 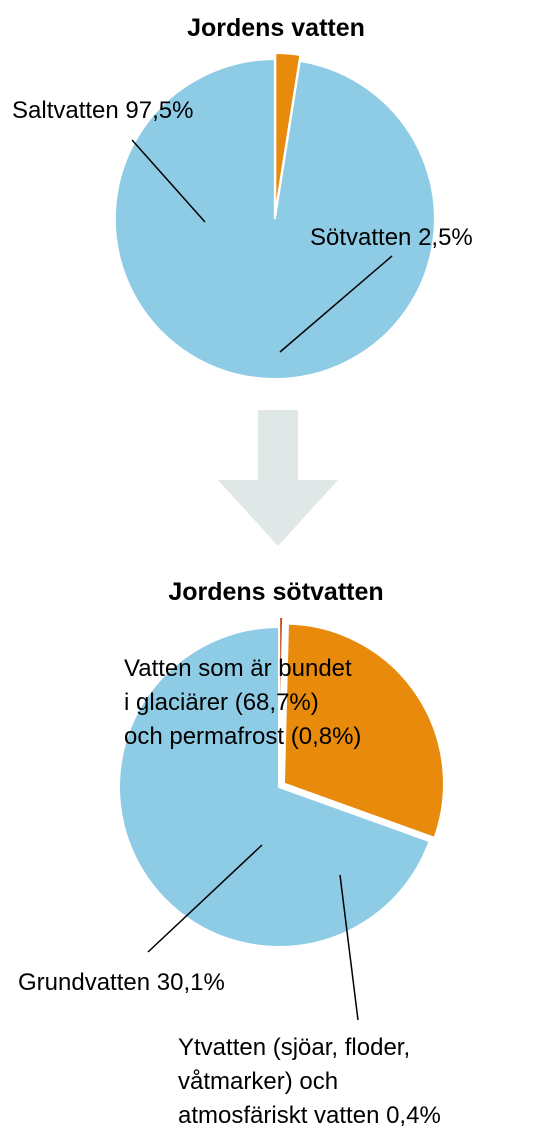 I want to click on slice-label-sotvatten: Sötvatten 2,5%, so click(x=391, y=237).